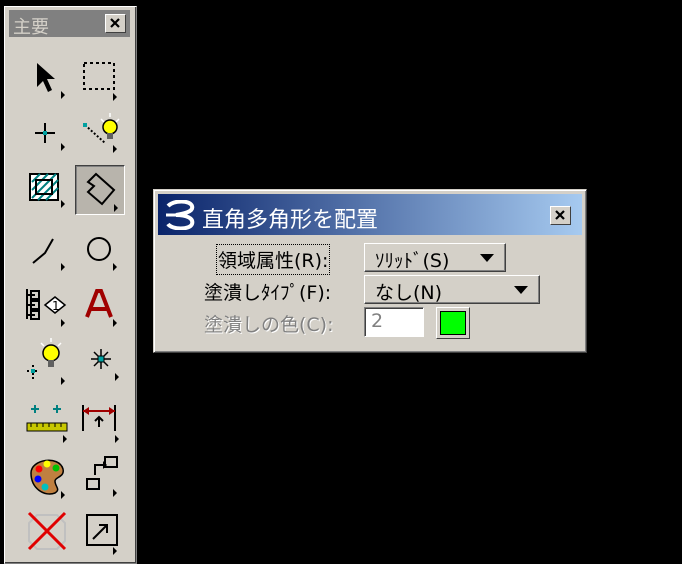 The image size is (682, 564). I want to click on fence-tool, so click(100, 78).